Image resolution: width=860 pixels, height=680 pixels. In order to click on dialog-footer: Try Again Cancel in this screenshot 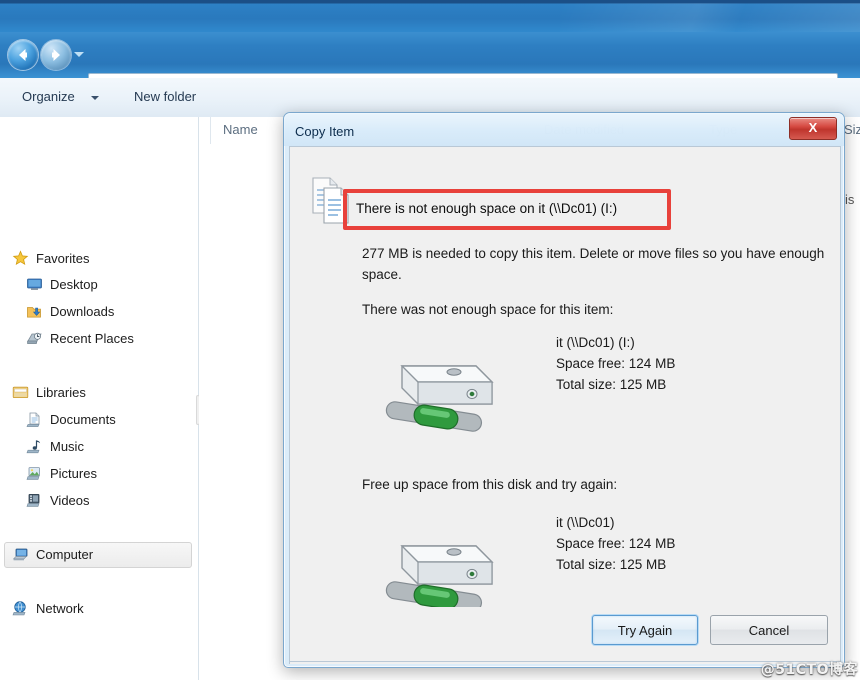, I will do `click(565, 634)`.